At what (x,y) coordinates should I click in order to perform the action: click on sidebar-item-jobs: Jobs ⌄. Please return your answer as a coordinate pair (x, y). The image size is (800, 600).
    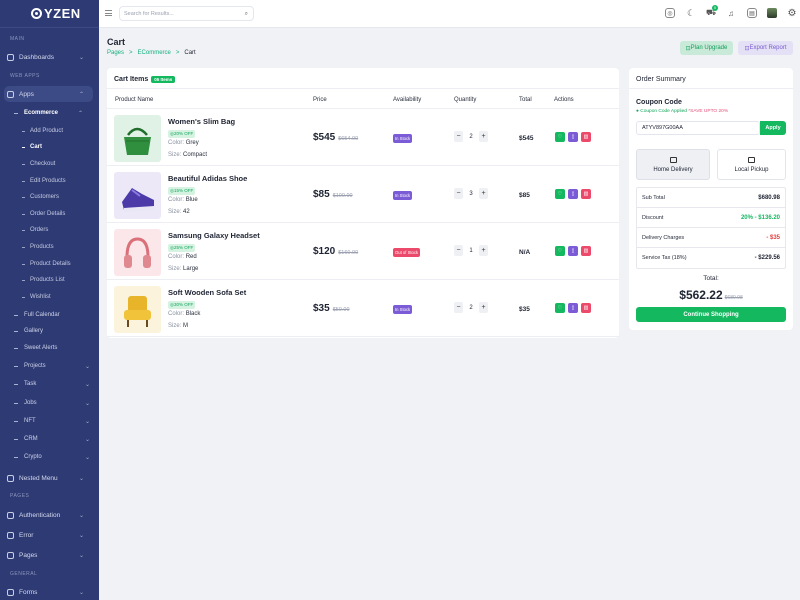
    Looking at the image, I should click on (52, 403).